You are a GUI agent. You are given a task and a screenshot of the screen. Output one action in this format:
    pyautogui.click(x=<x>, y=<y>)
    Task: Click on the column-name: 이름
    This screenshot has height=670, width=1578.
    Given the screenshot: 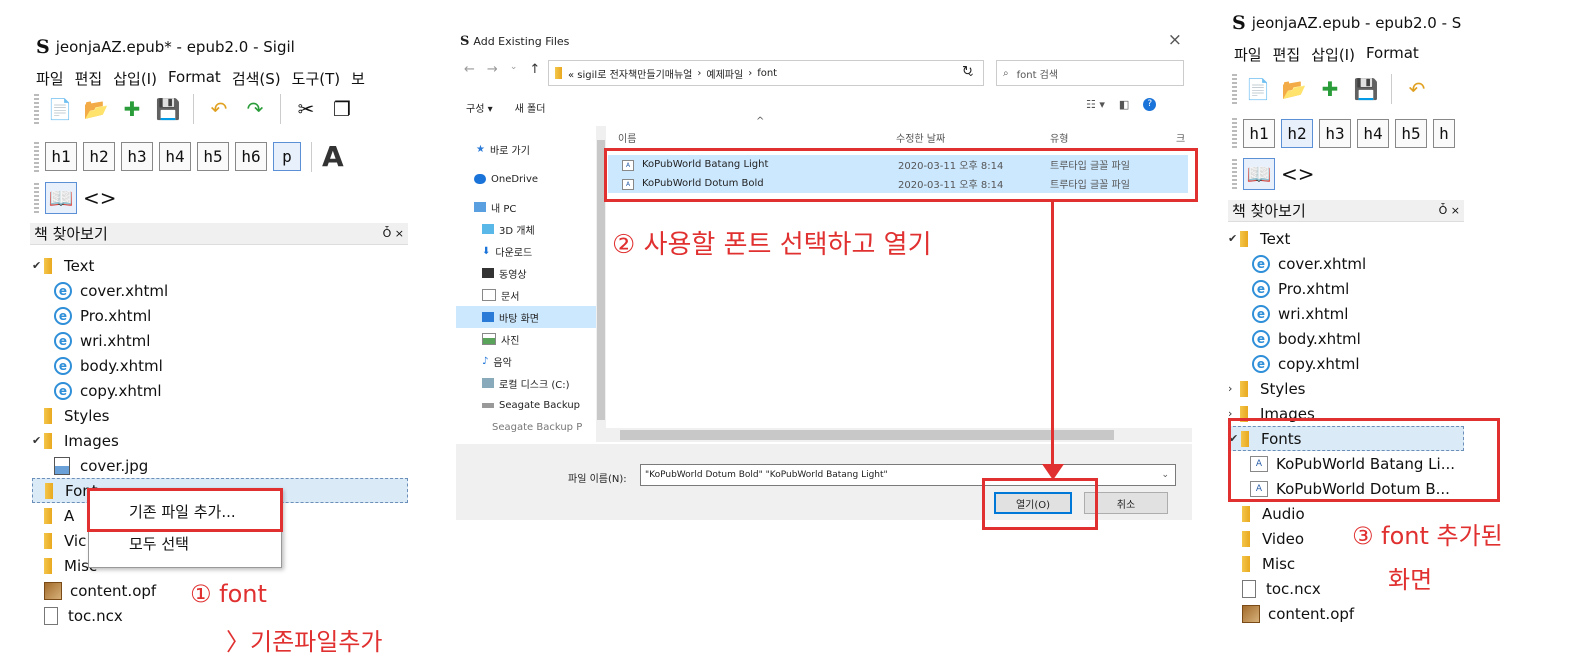 What is the action you would take?
    pyautogui.click(x=627, y=137)
    